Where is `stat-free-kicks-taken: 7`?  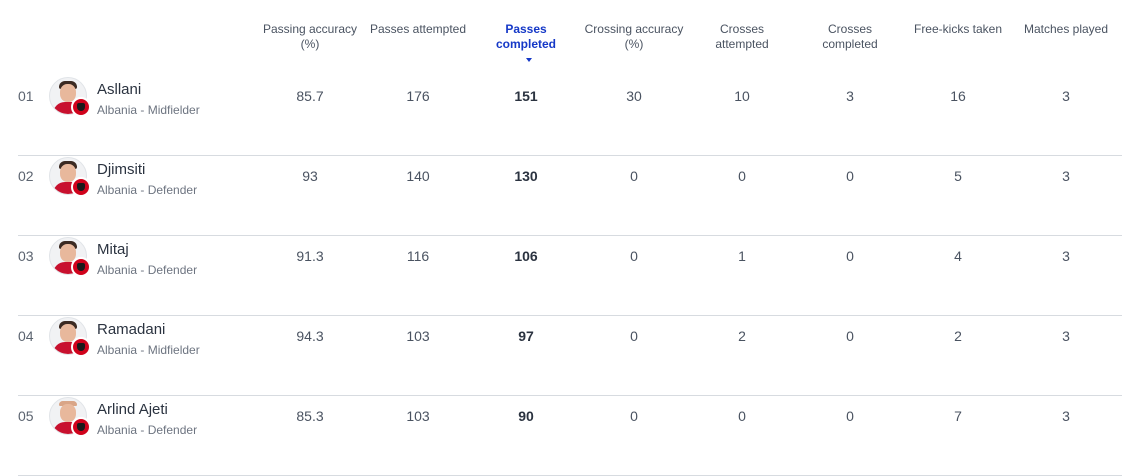 stat-free-kicks-taken: 7 is located at coordinates (958, 416).